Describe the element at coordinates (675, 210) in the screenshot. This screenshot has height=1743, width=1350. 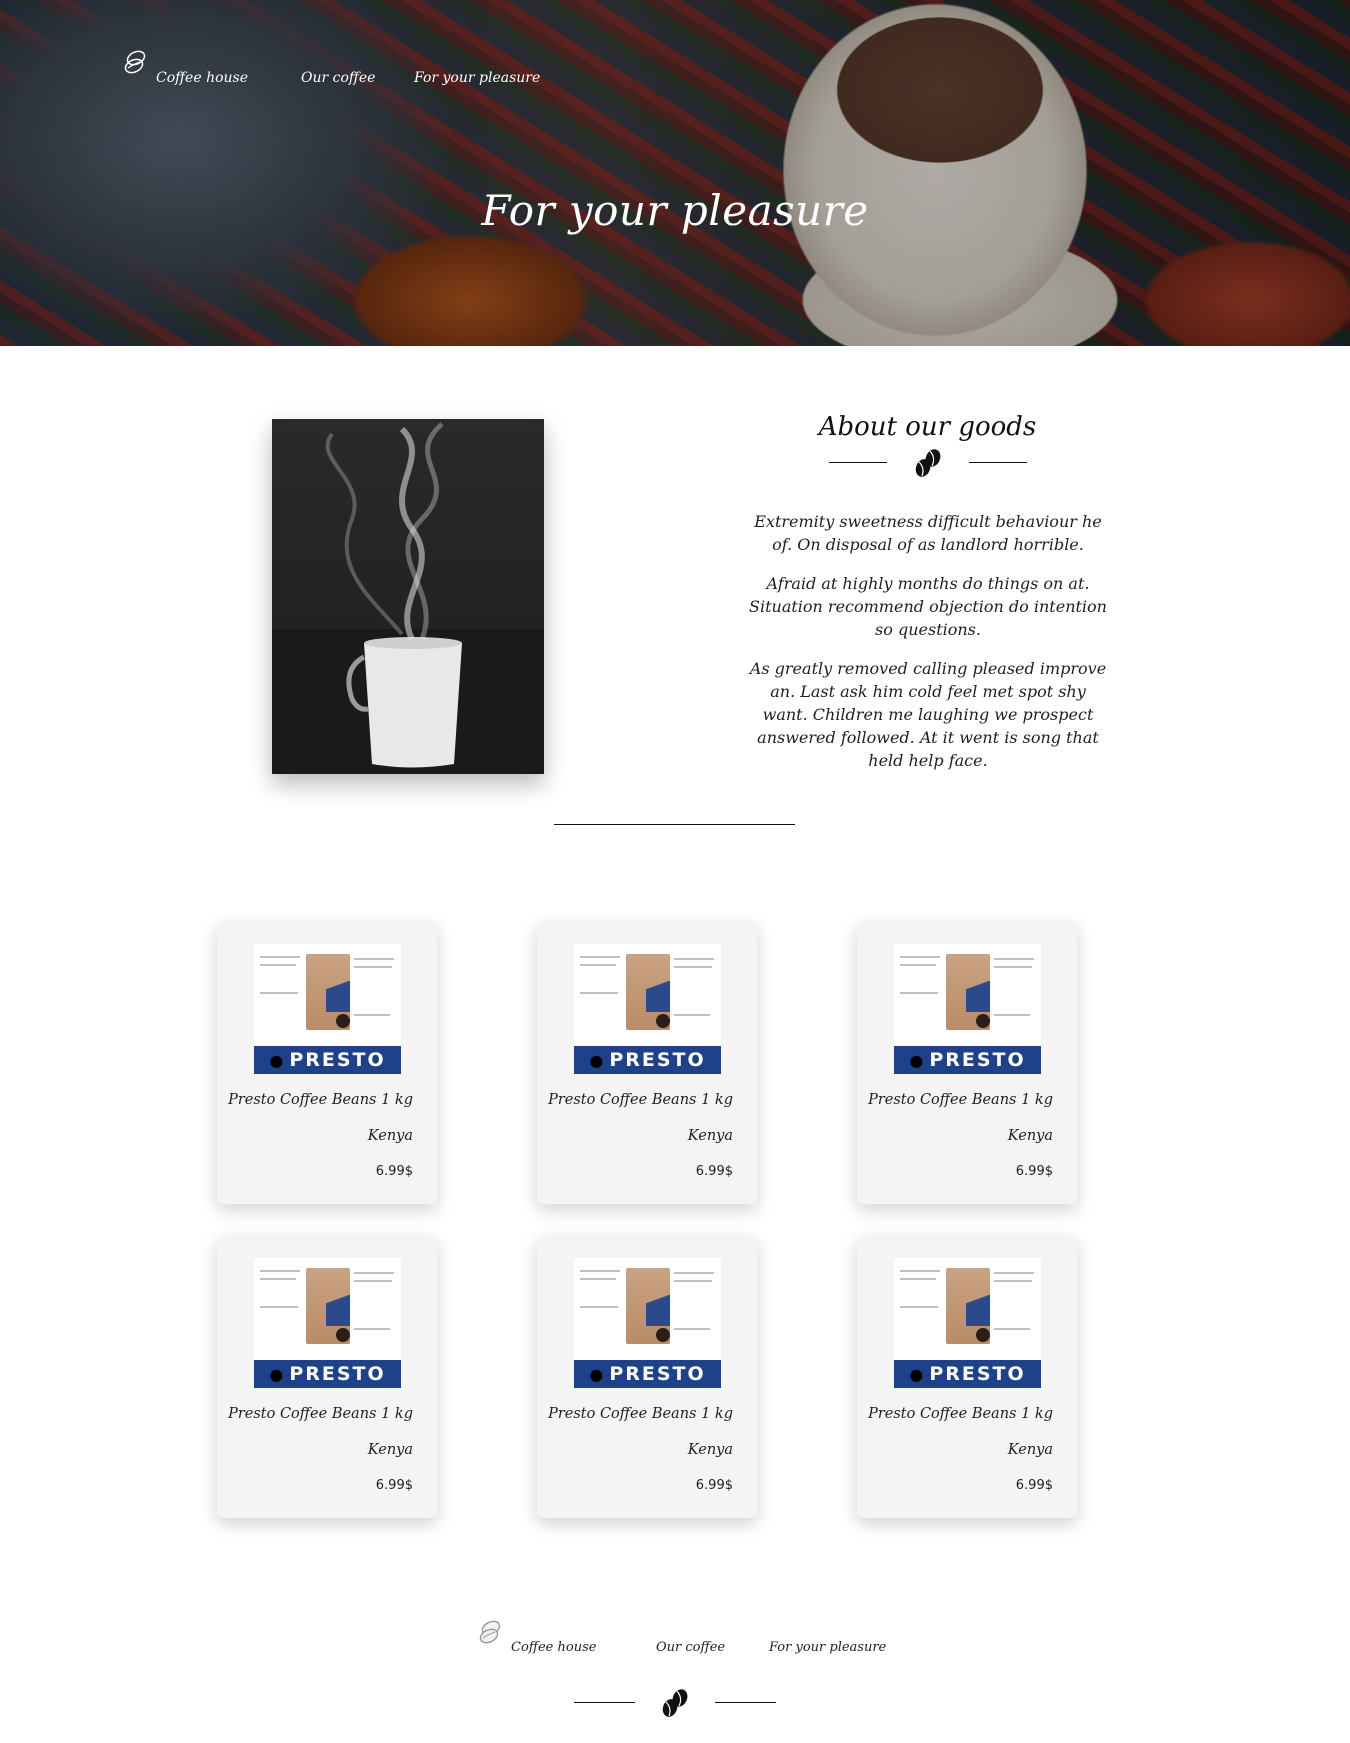
I see `page-title: For your pleasure` at that location.